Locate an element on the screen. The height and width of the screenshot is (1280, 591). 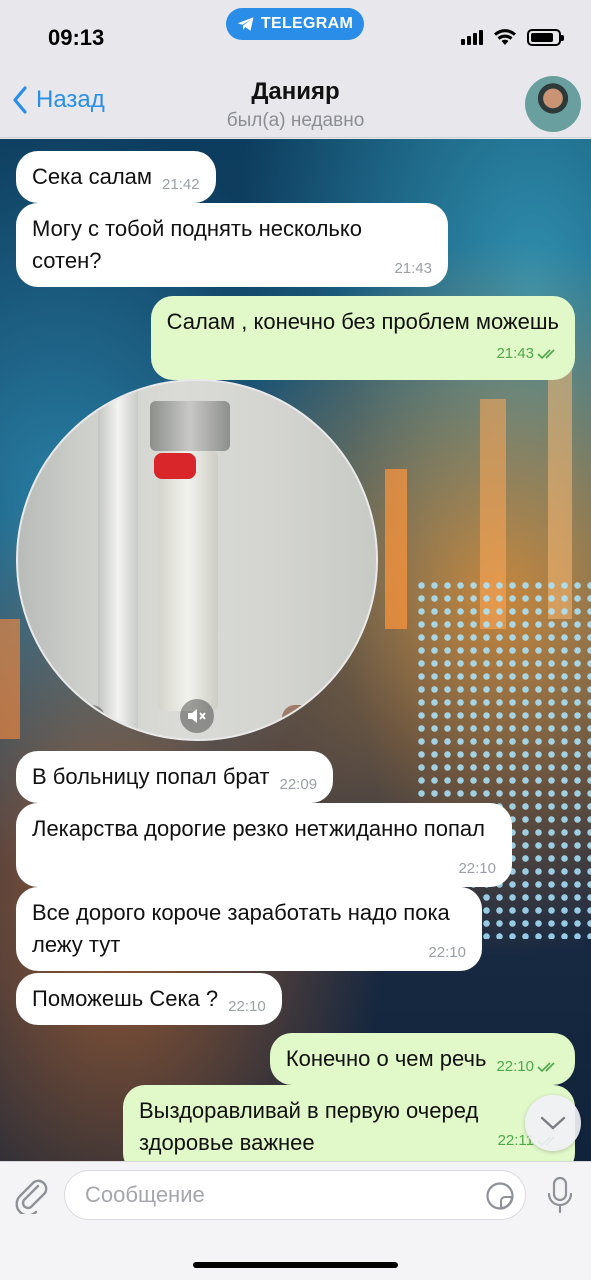
message-text: Сека салам is located at coordinates (92, 176).